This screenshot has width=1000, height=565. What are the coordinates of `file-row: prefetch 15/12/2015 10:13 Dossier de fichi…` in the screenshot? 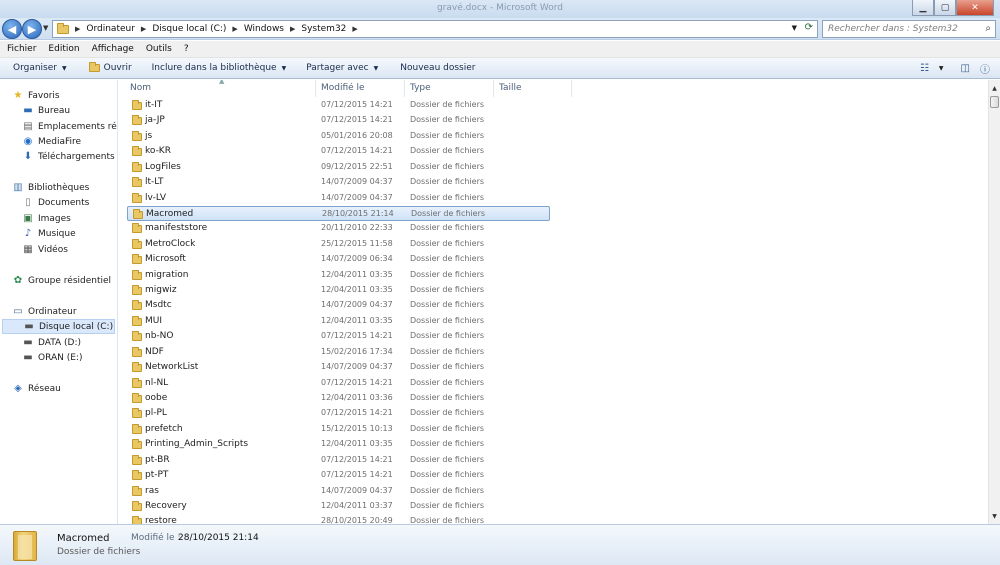 It's located at (338, 429).